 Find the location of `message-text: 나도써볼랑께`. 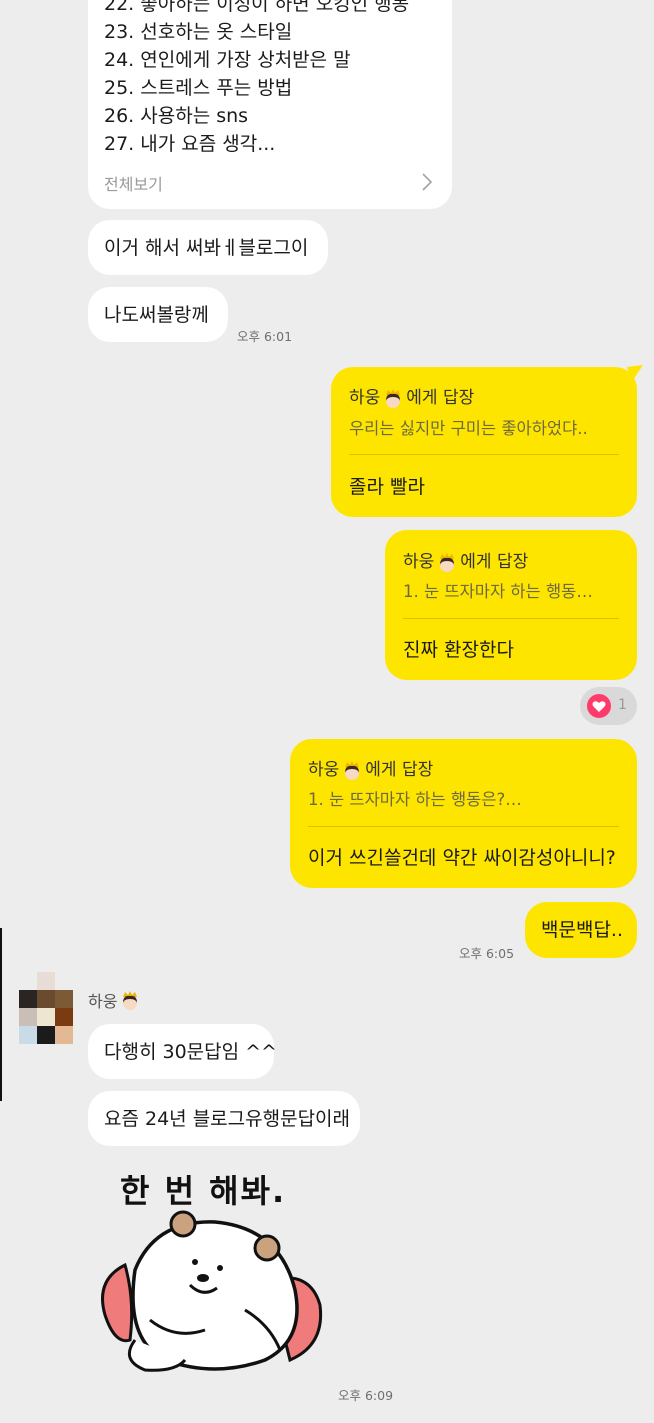

message-text: 나도써볼랑께 is located at coordinates (156, 315).